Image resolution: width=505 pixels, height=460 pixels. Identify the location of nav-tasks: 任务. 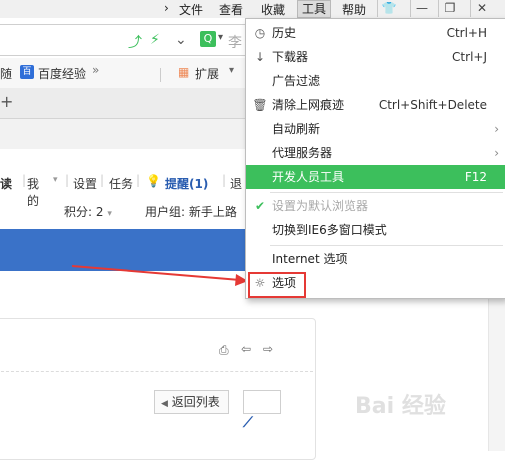
(121, 183).